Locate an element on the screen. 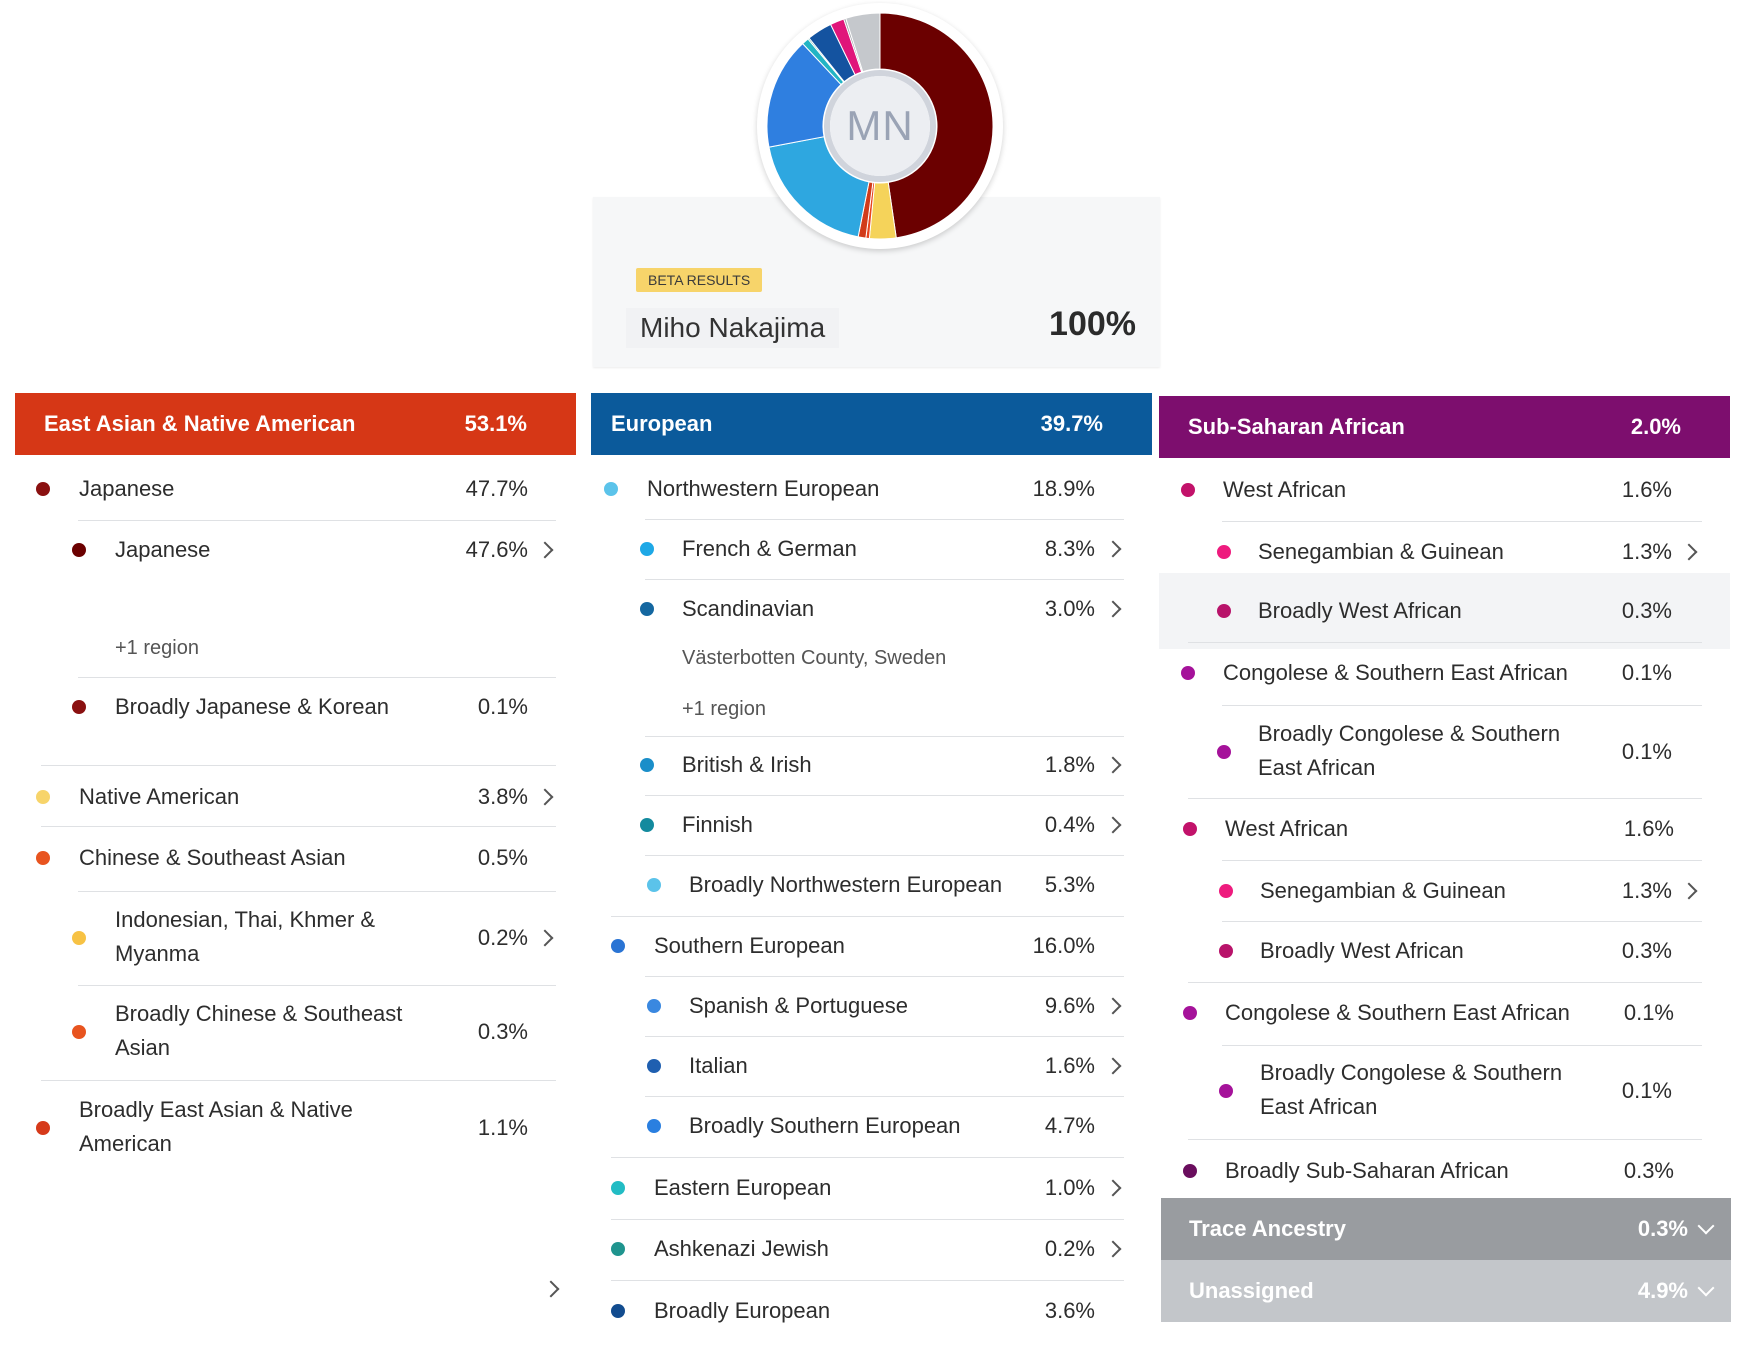 Image resolution: width=1742 pixels, height=1362 pixels. region-header-label: East Asian & Native American is located at coordinates (200, 423).